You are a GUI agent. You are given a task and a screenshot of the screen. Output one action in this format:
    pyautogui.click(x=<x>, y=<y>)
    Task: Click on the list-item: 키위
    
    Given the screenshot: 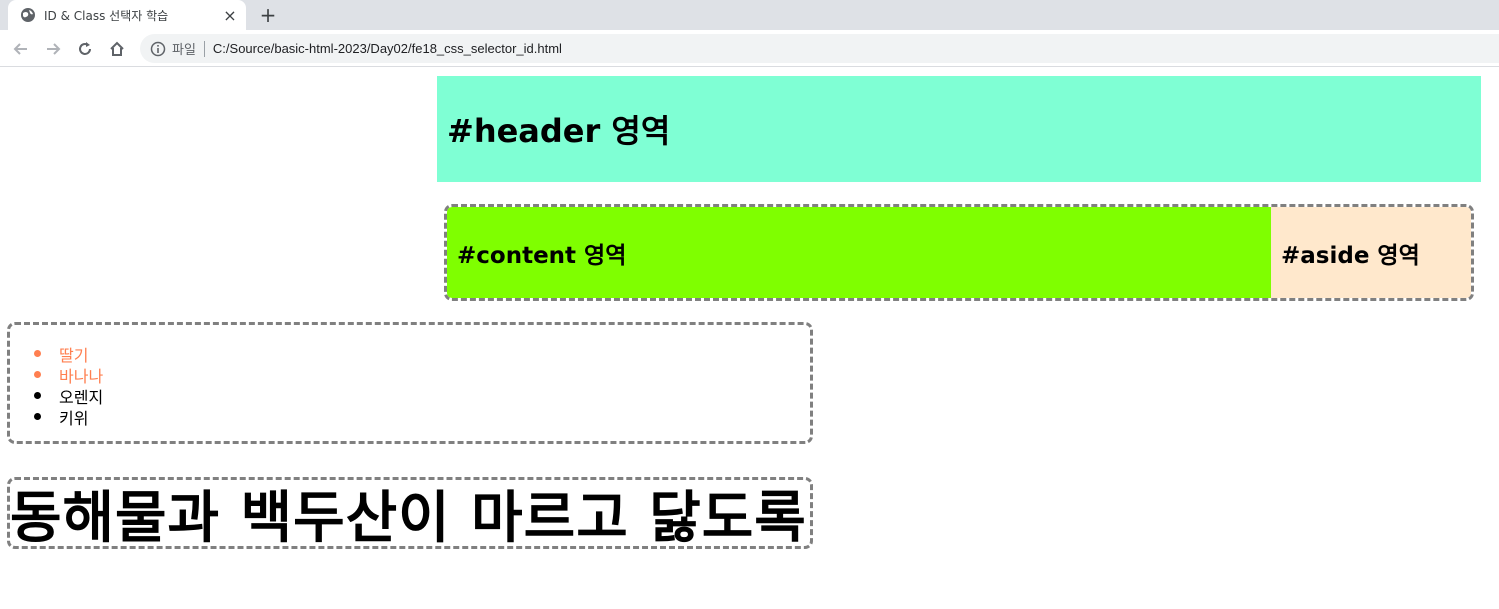 What is the action you would take?
    pyautogui.click(x=419, y=417)
    